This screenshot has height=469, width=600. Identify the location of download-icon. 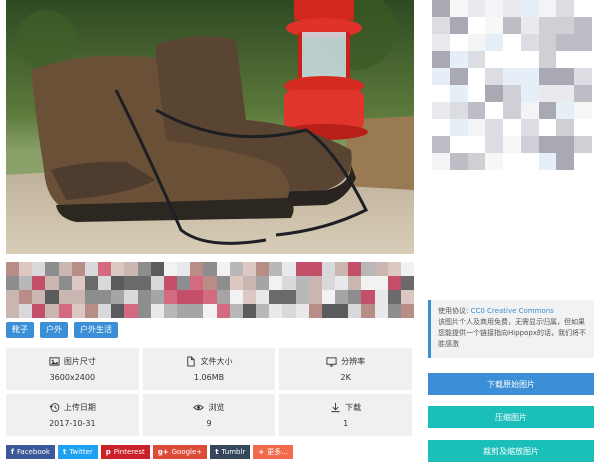
(335, 407).